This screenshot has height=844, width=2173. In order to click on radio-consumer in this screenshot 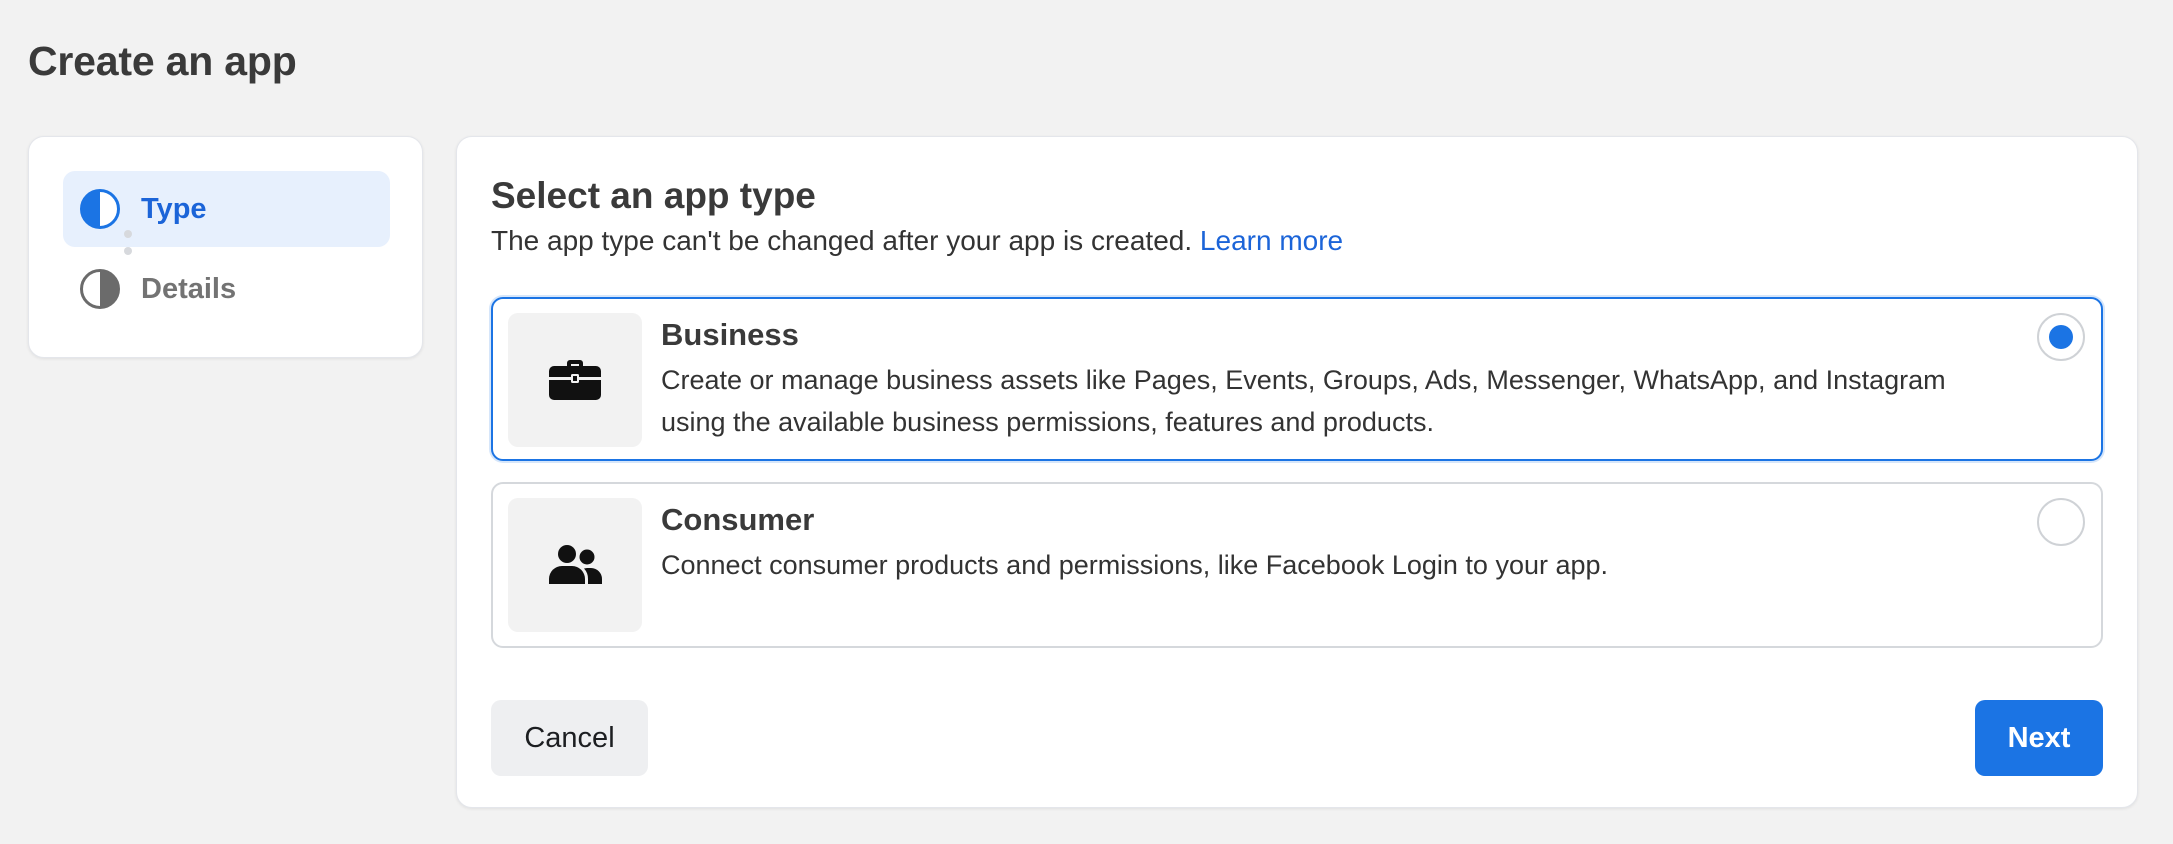, I will do `click(2061, 522)`.